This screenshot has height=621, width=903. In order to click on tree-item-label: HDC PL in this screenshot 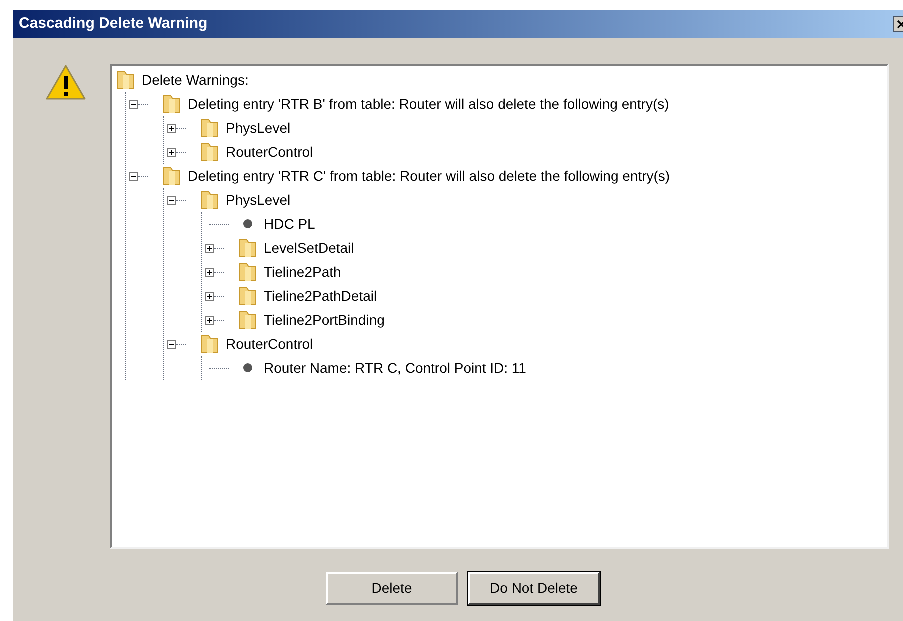, I will do `click(290, 224)`.